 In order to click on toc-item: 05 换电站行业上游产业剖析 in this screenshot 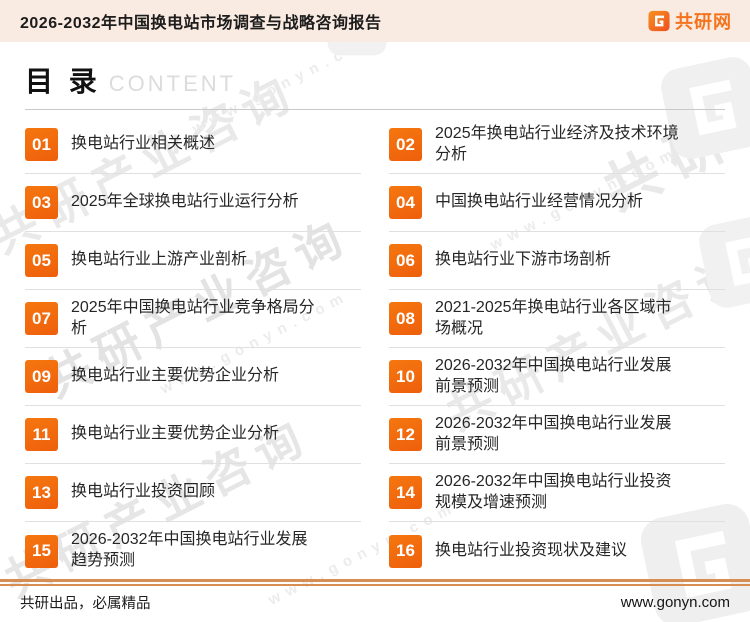, I will do `click(193, 261)`.